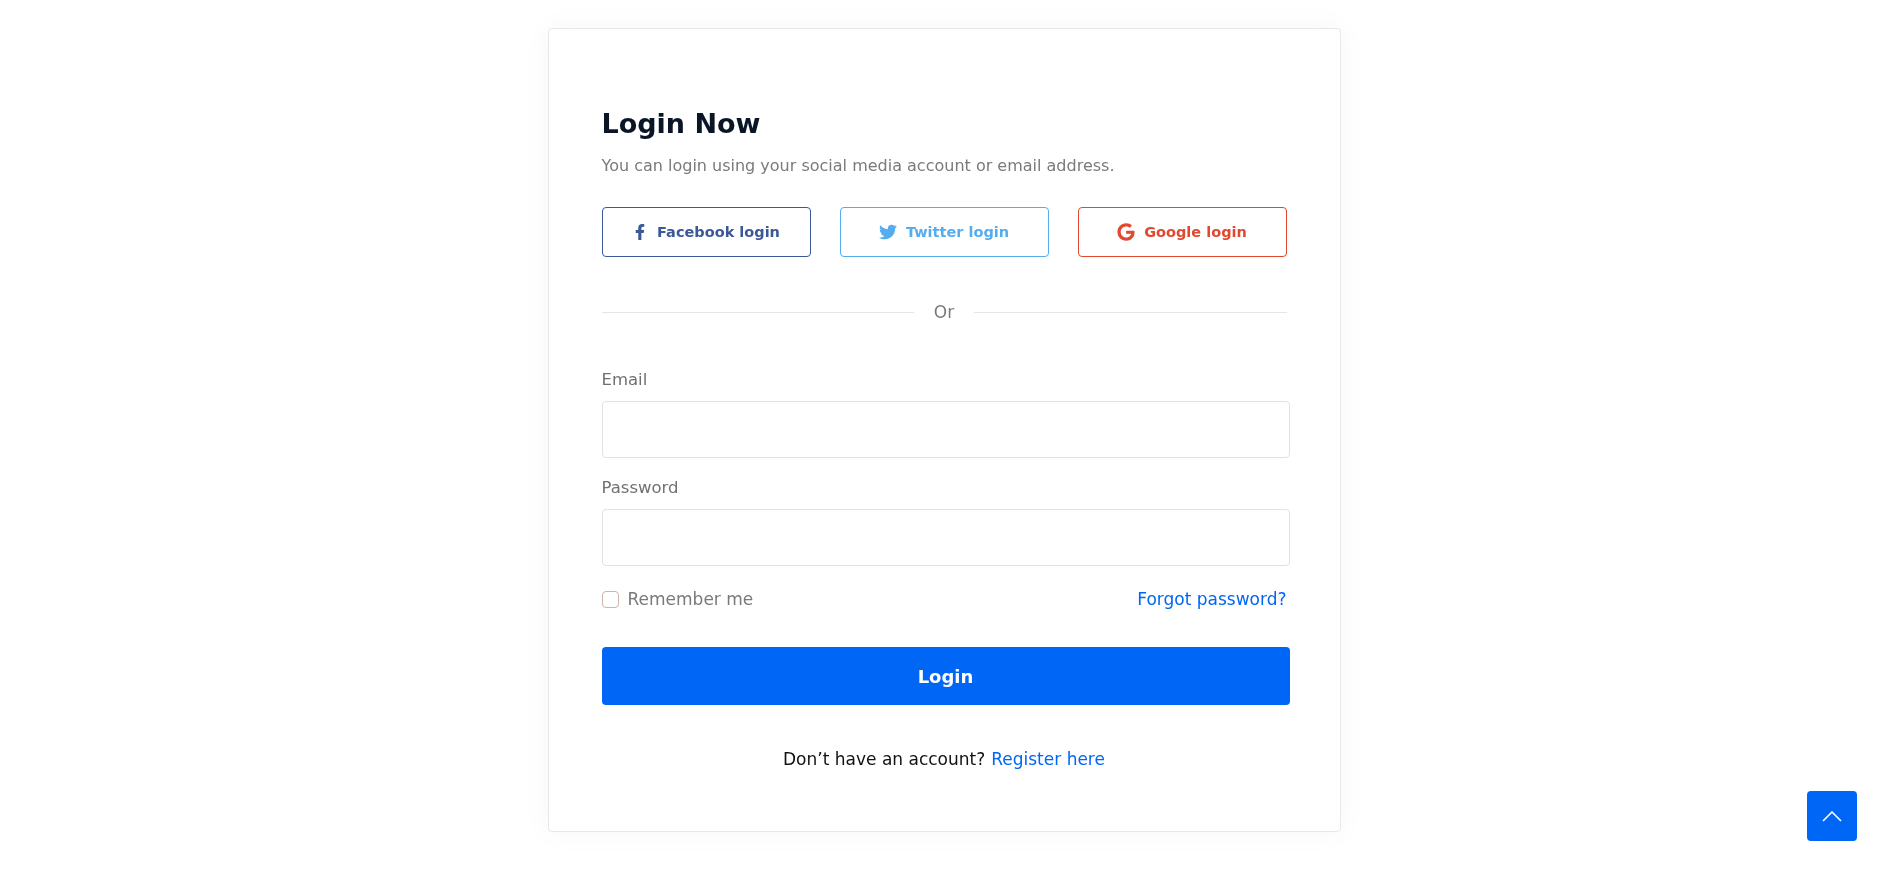 This screenshot has height=876, width=1888. I want to click on register-link: Register here, so click(1048, 759).